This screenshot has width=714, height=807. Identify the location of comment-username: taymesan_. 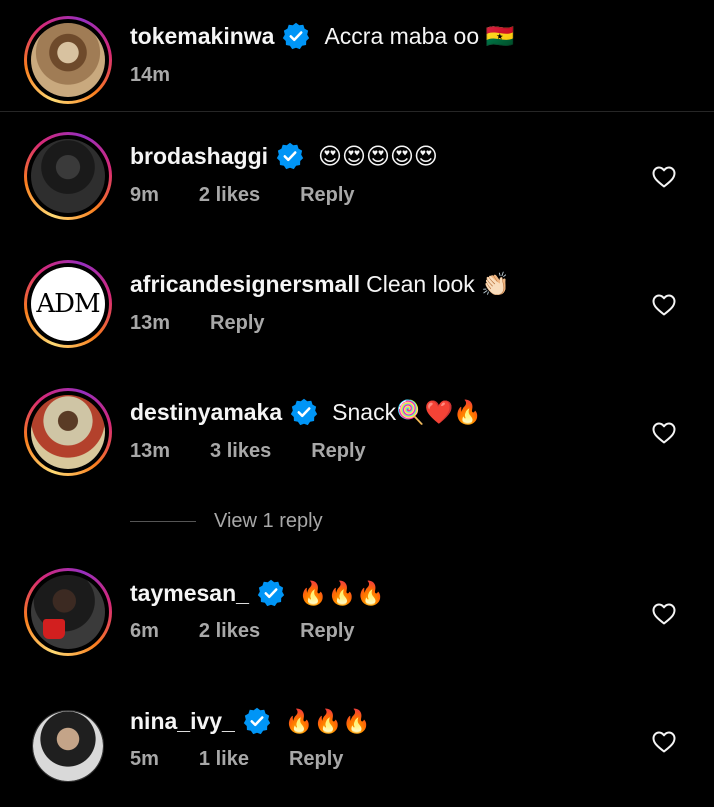
(189, 593).